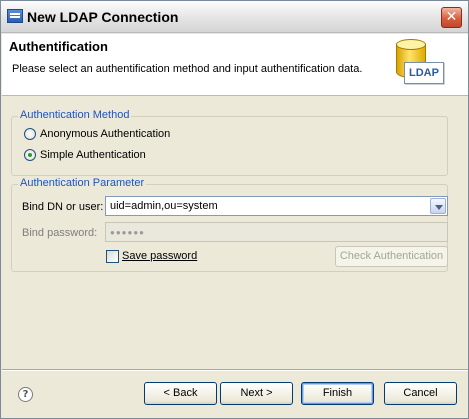 The image size is (469, 419). What do you see at coordinates (127, 232) in the screenshot?
I see `bind-password-value: ●●●●●●` at bounding box center [127, 232].